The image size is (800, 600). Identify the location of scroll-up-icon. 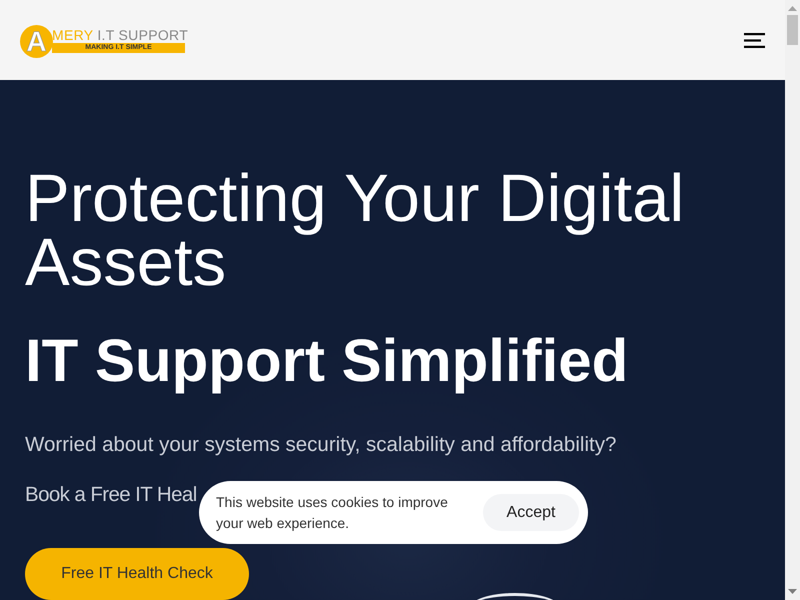
(792, 8).